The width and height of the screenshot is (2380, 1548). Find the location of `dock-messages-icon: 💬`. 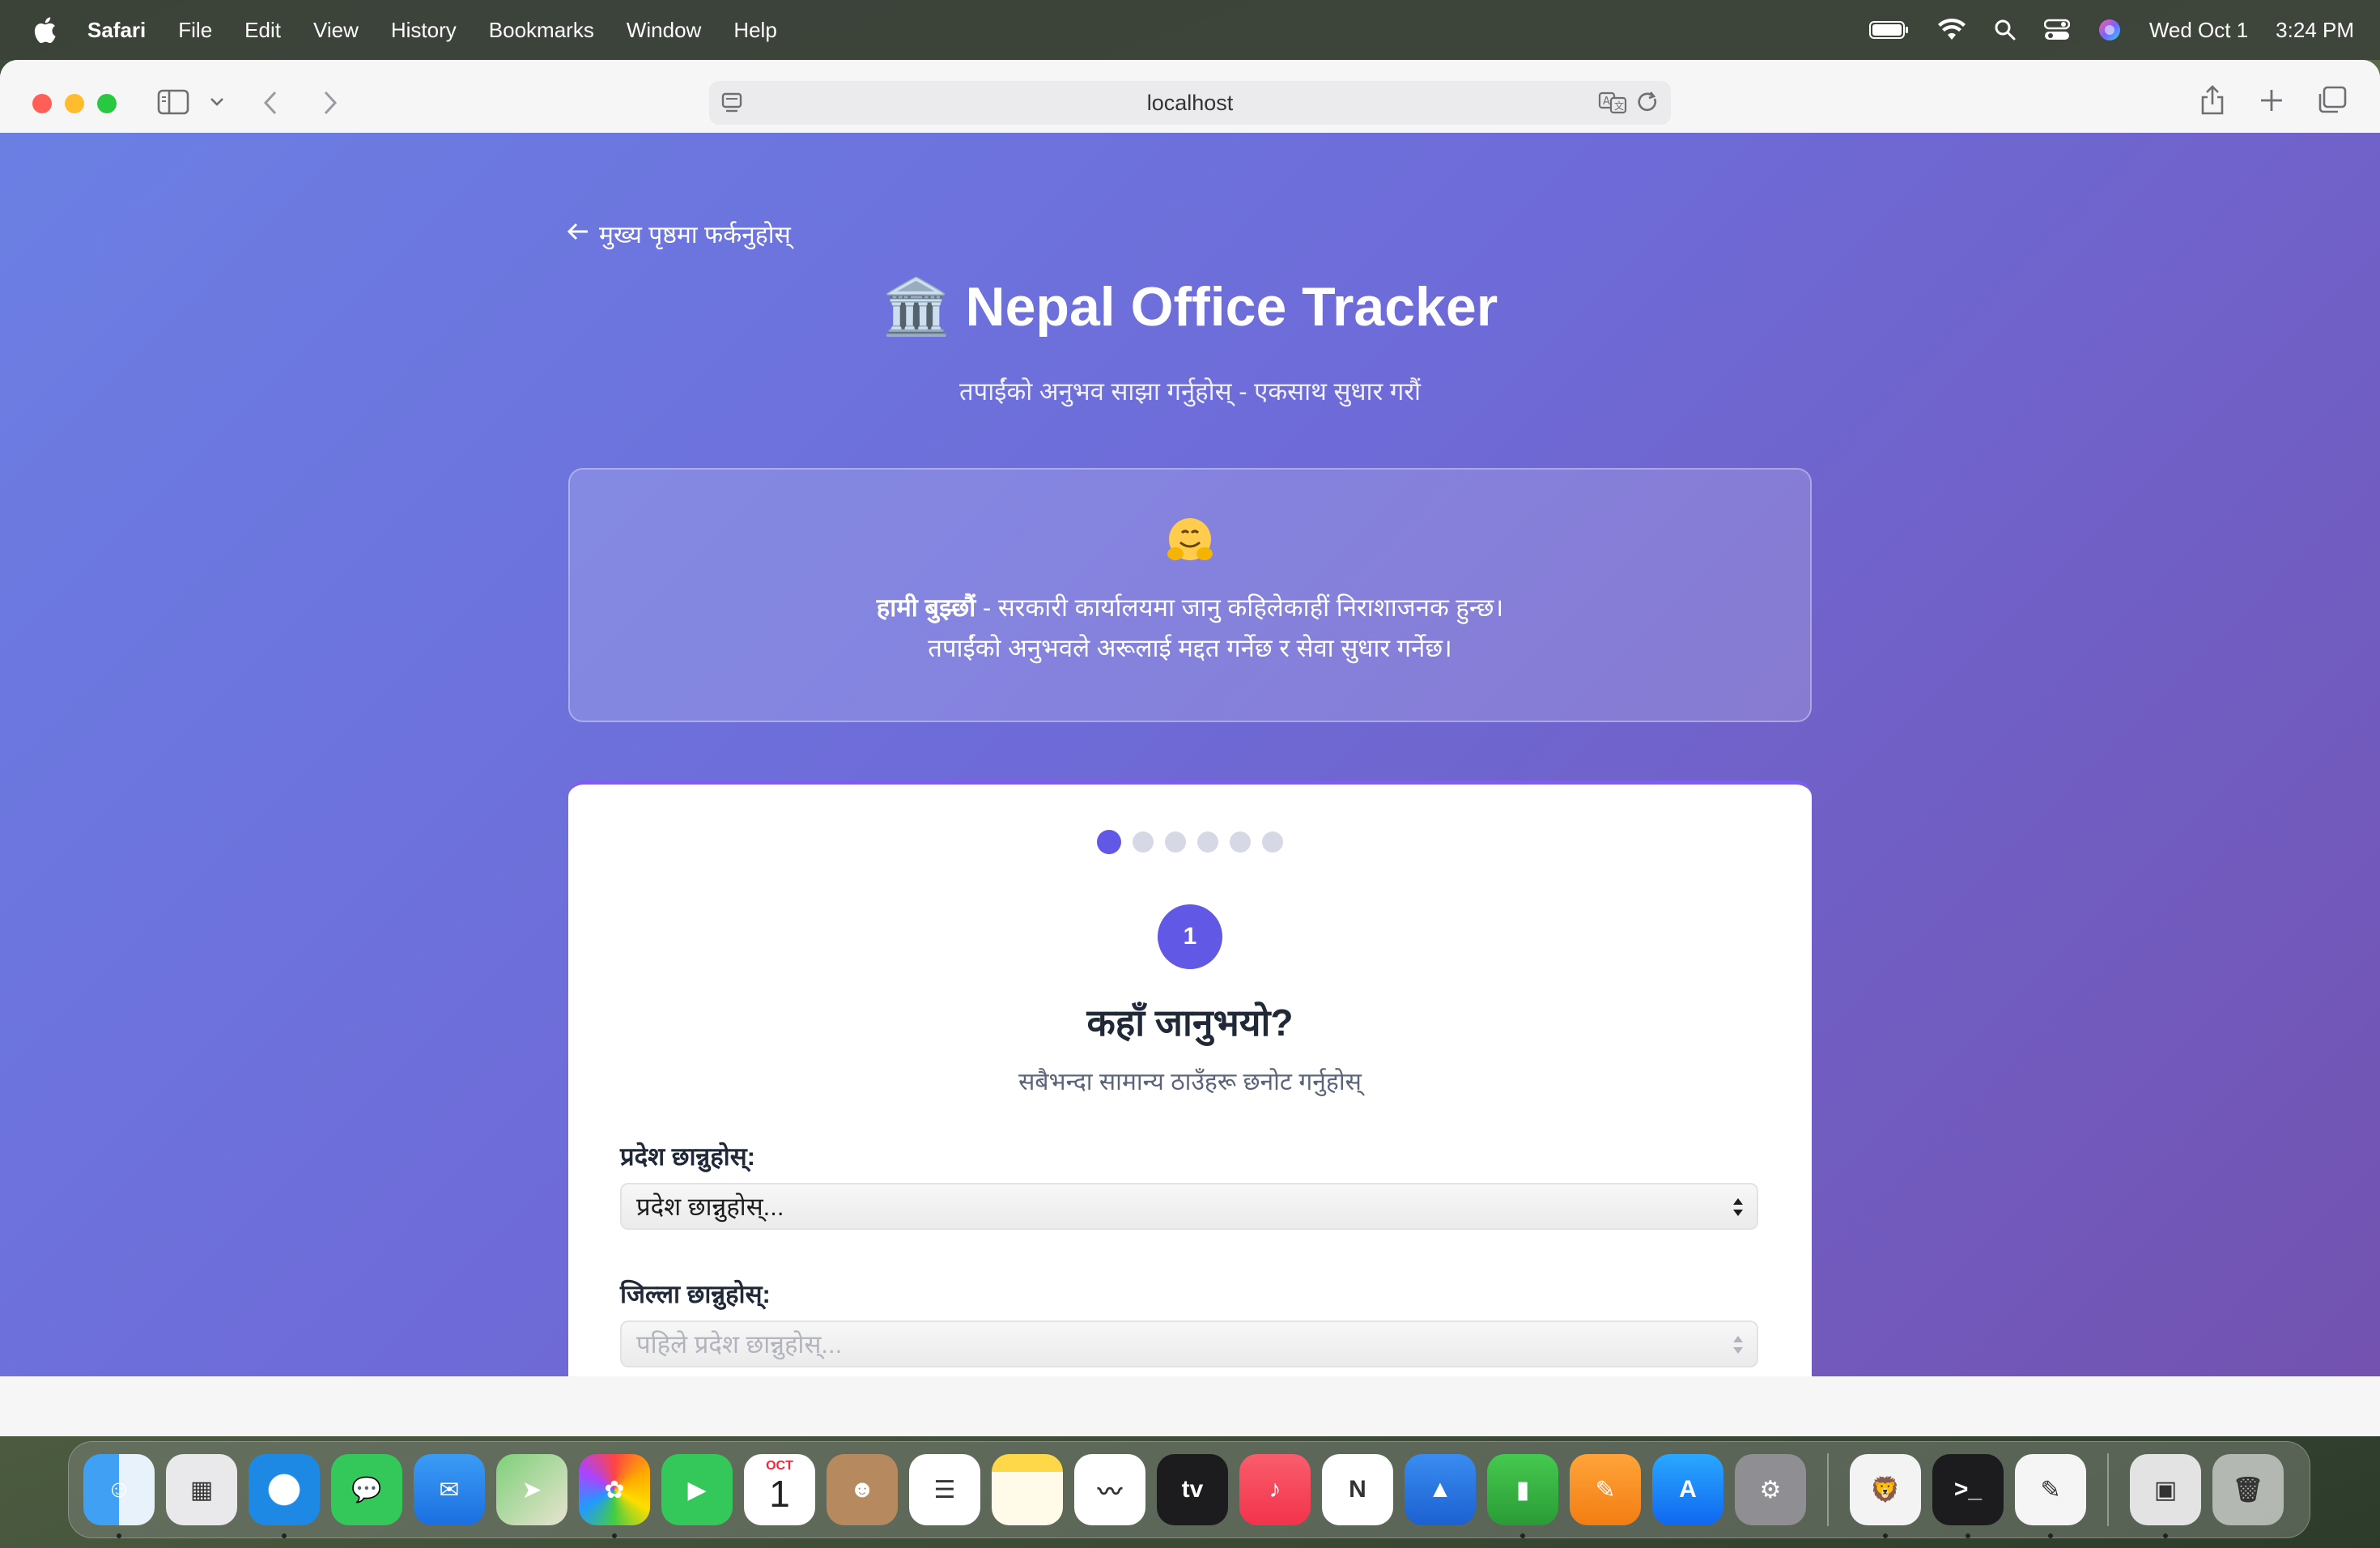

dock-messages-icon: 💬 is located at coordinates (366, 1489).